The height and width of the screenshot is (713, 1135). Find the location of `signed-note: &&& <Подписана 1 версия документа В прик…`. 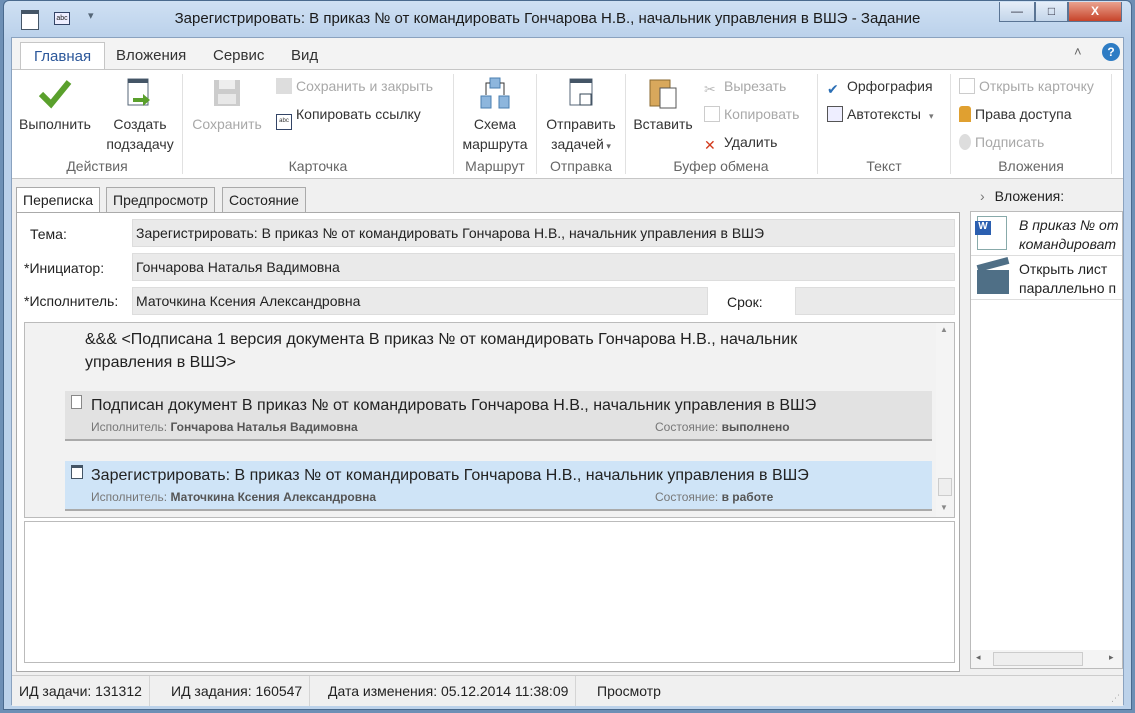

signed-note: &&& <Подписана 1 версия документа В прик… is located at coordinates (441, 351).